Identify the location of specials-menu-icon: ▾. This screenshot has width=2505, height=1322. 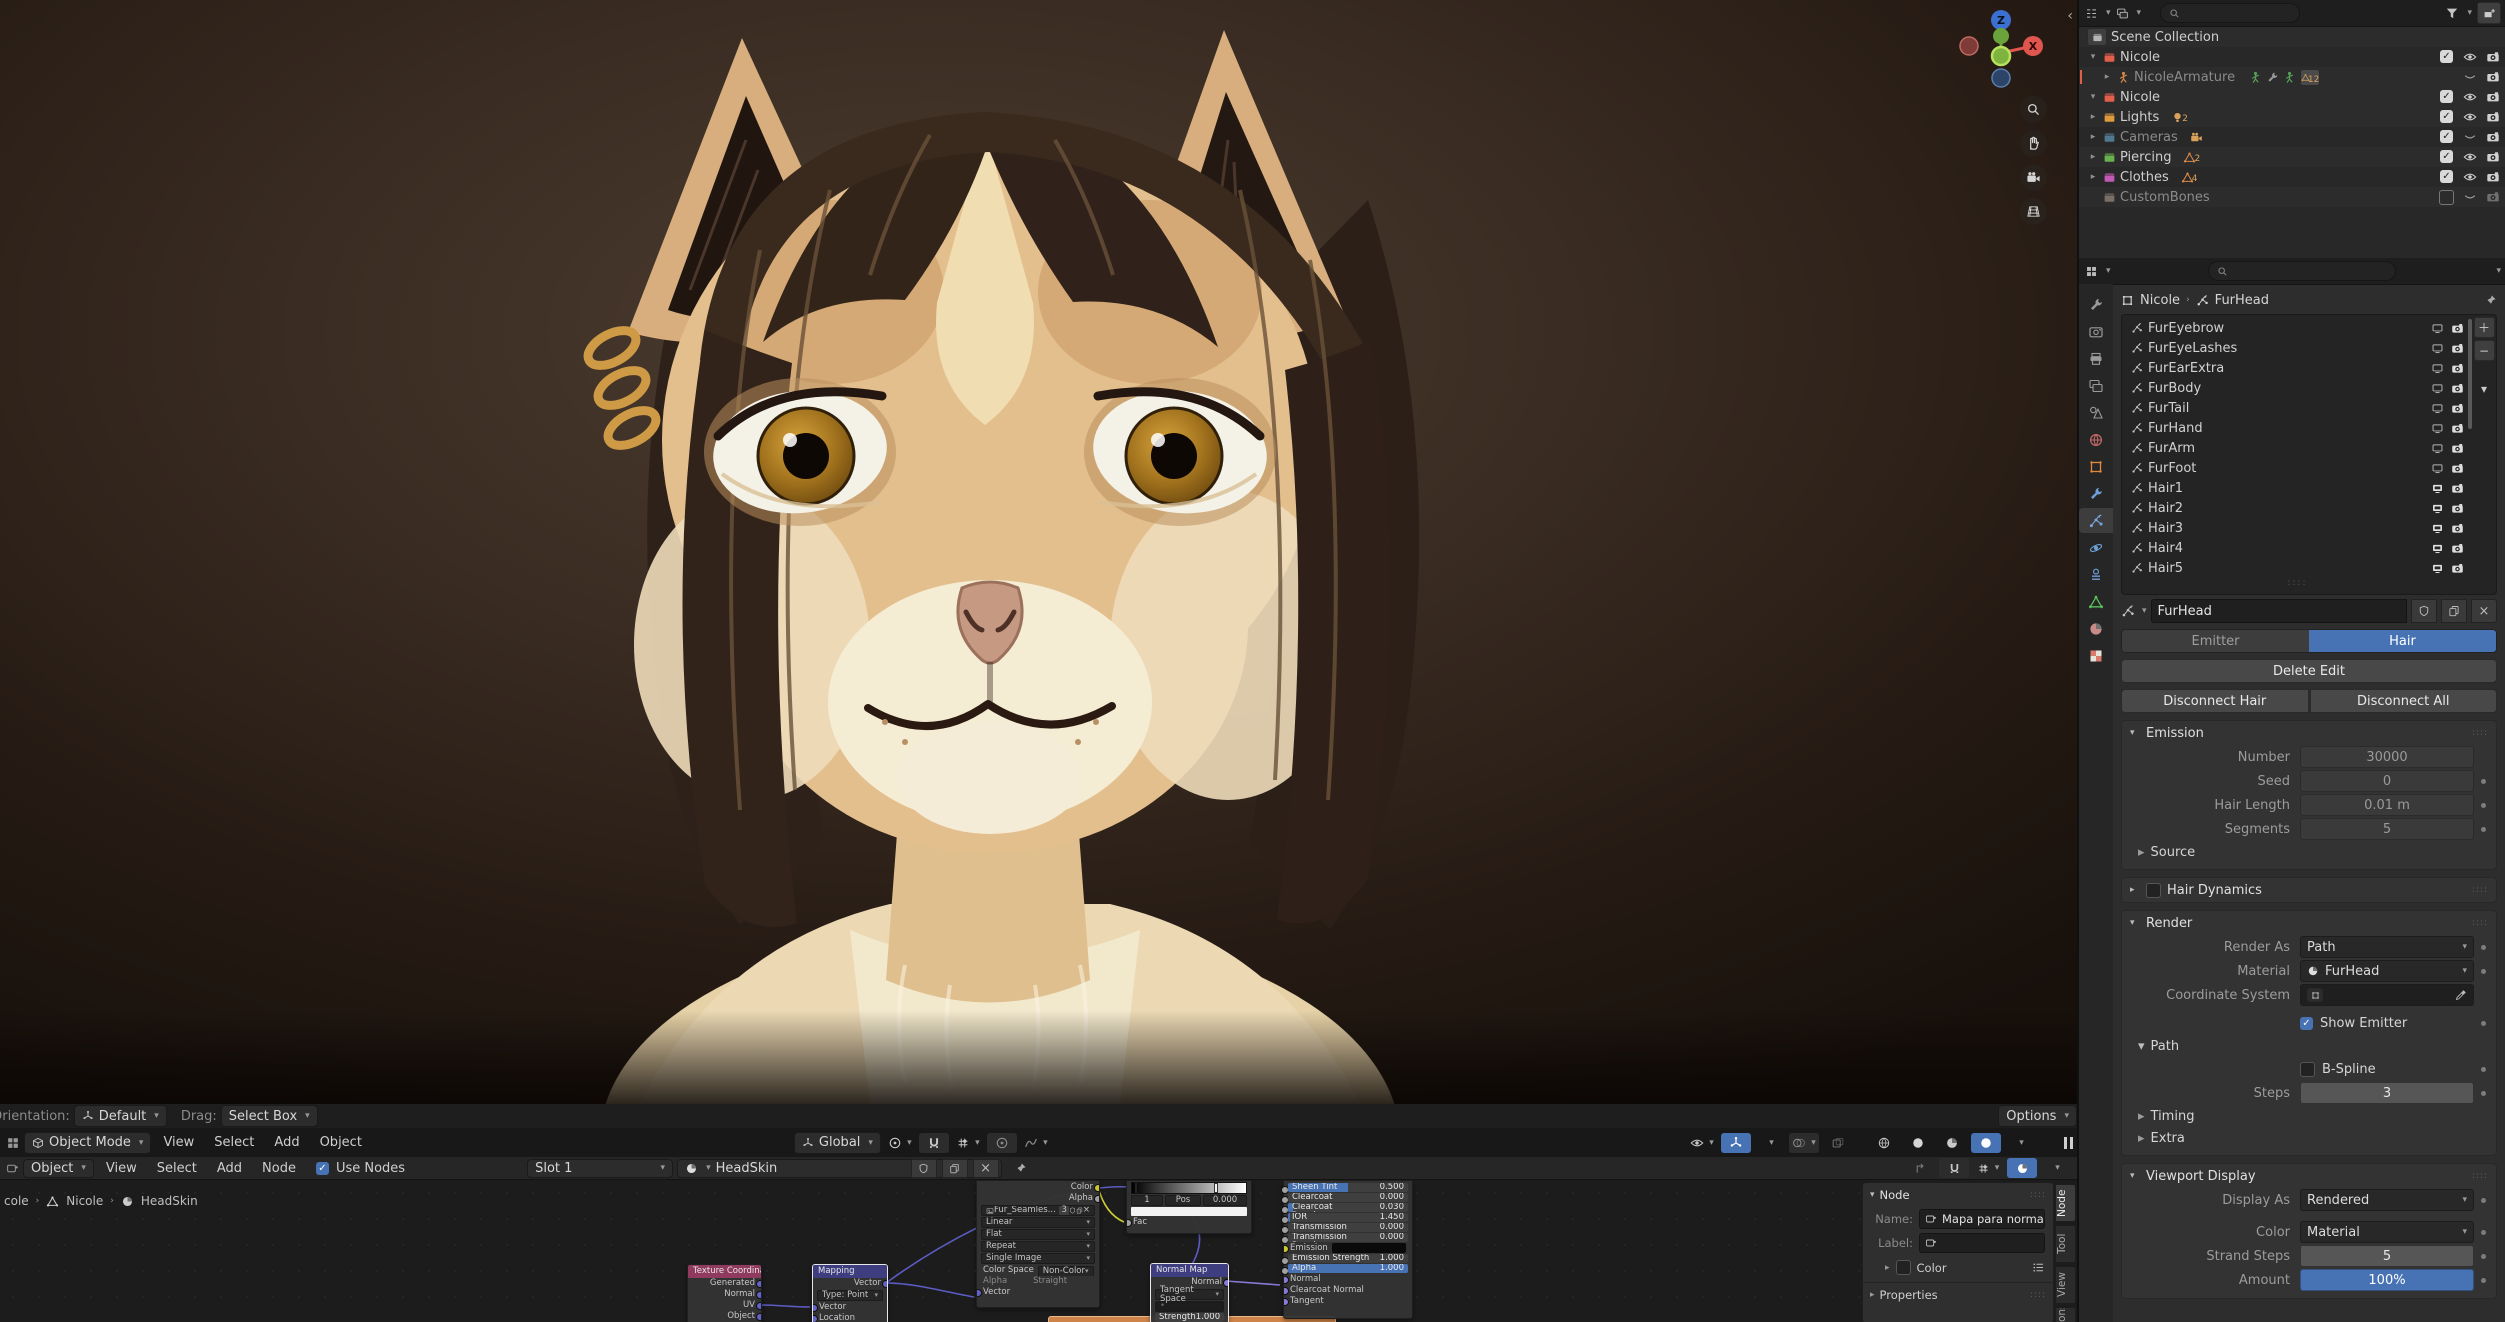
(2484, 388).